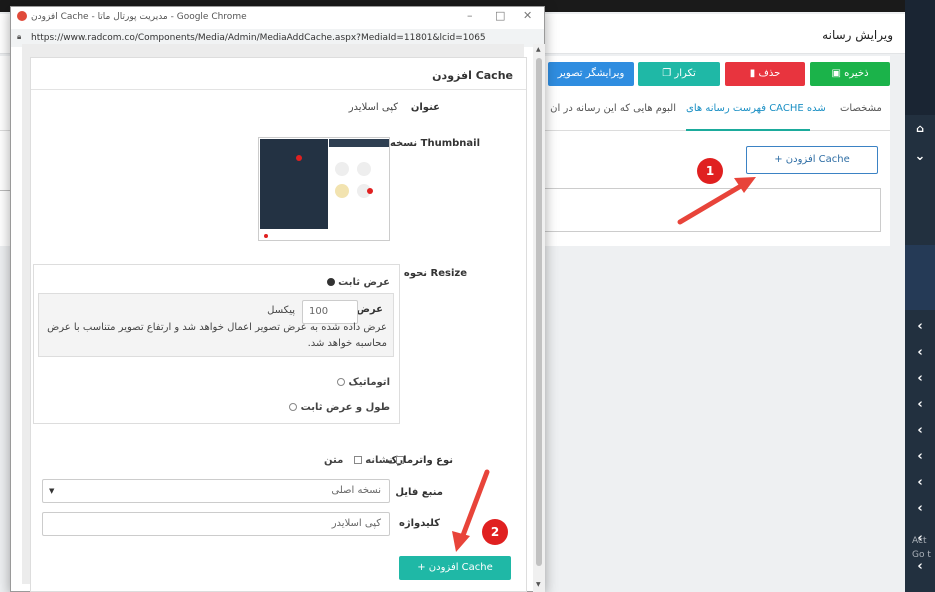 The image size is (935, 592). I want to click on arrow-1-shaft, so click(713, 202).